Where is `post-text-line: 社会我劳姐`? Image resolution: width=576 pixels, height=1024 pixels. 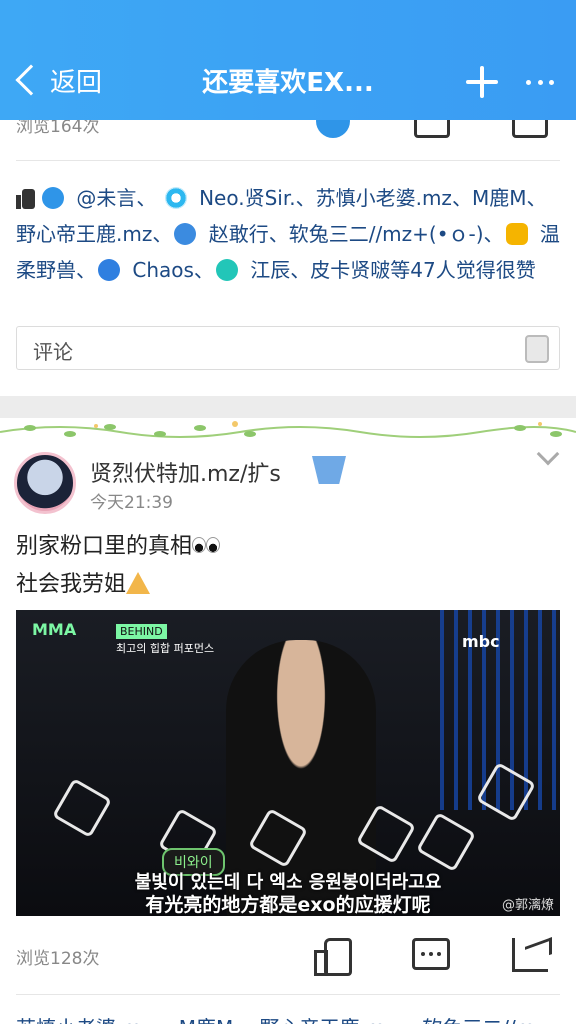
post-text-line: 社会我劳姐 is located at coordinates (290, 582).